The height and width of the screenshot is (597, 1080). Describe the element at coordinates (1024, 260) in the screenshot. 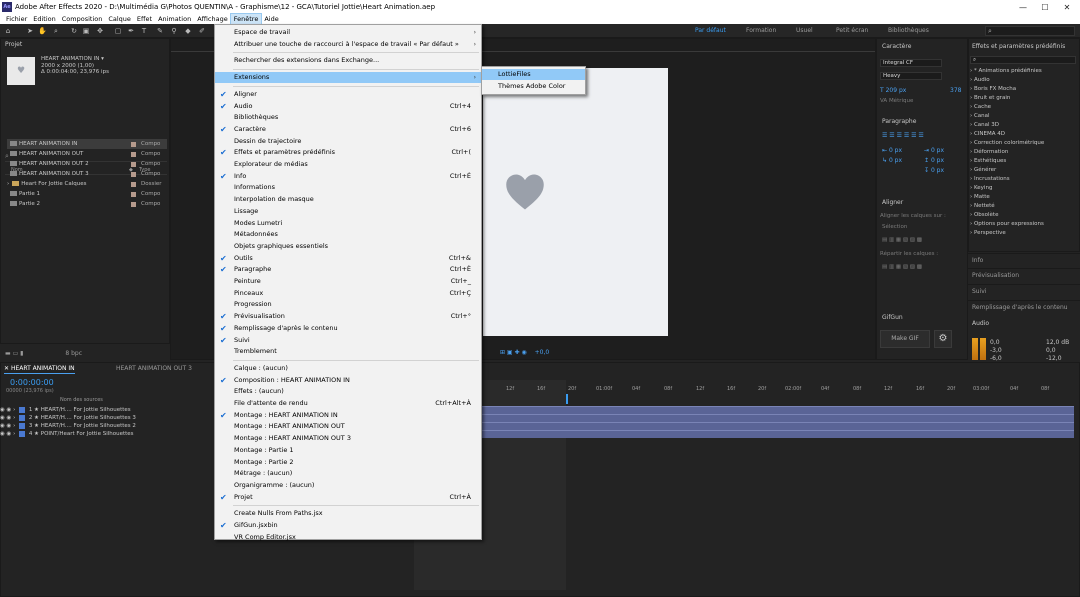

I see `info-panel-tab: Info` at that location.